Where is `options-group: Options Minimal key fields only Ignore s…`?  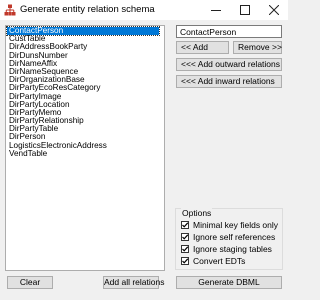
options-group: Options Minimal key fields only Ignore s… is located at coordinates (229, 239).